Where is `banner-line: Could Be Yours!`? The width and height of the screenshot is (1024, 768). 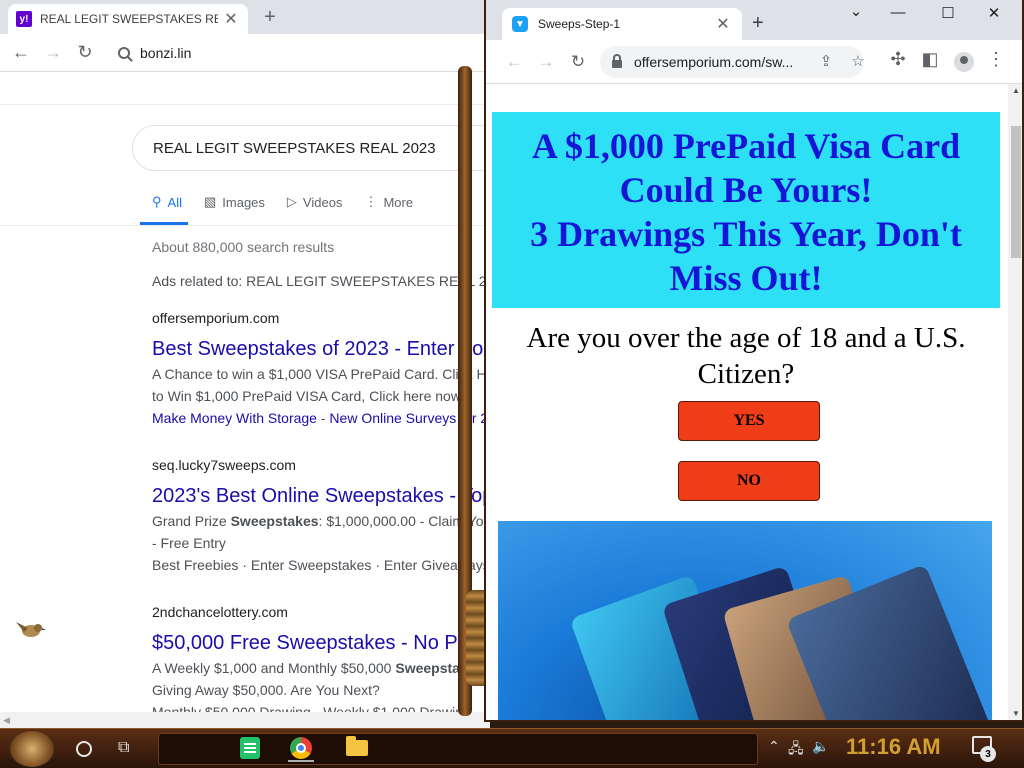
banner-line: Could Be Yours! is located at coordinates (746, 190).